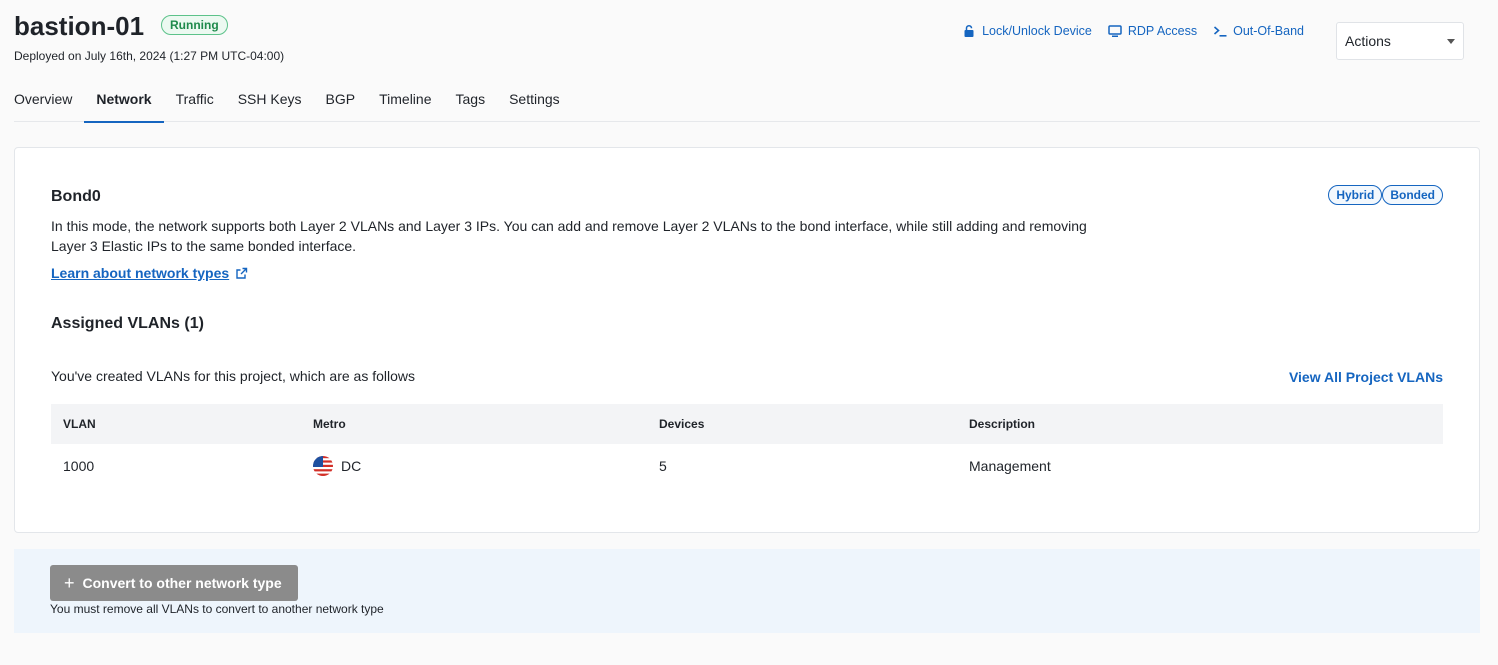  What do you see at coordinates (79, 26) in the screenshot?
I see `page-title: bastion-01` at bounding box center [79, 26].